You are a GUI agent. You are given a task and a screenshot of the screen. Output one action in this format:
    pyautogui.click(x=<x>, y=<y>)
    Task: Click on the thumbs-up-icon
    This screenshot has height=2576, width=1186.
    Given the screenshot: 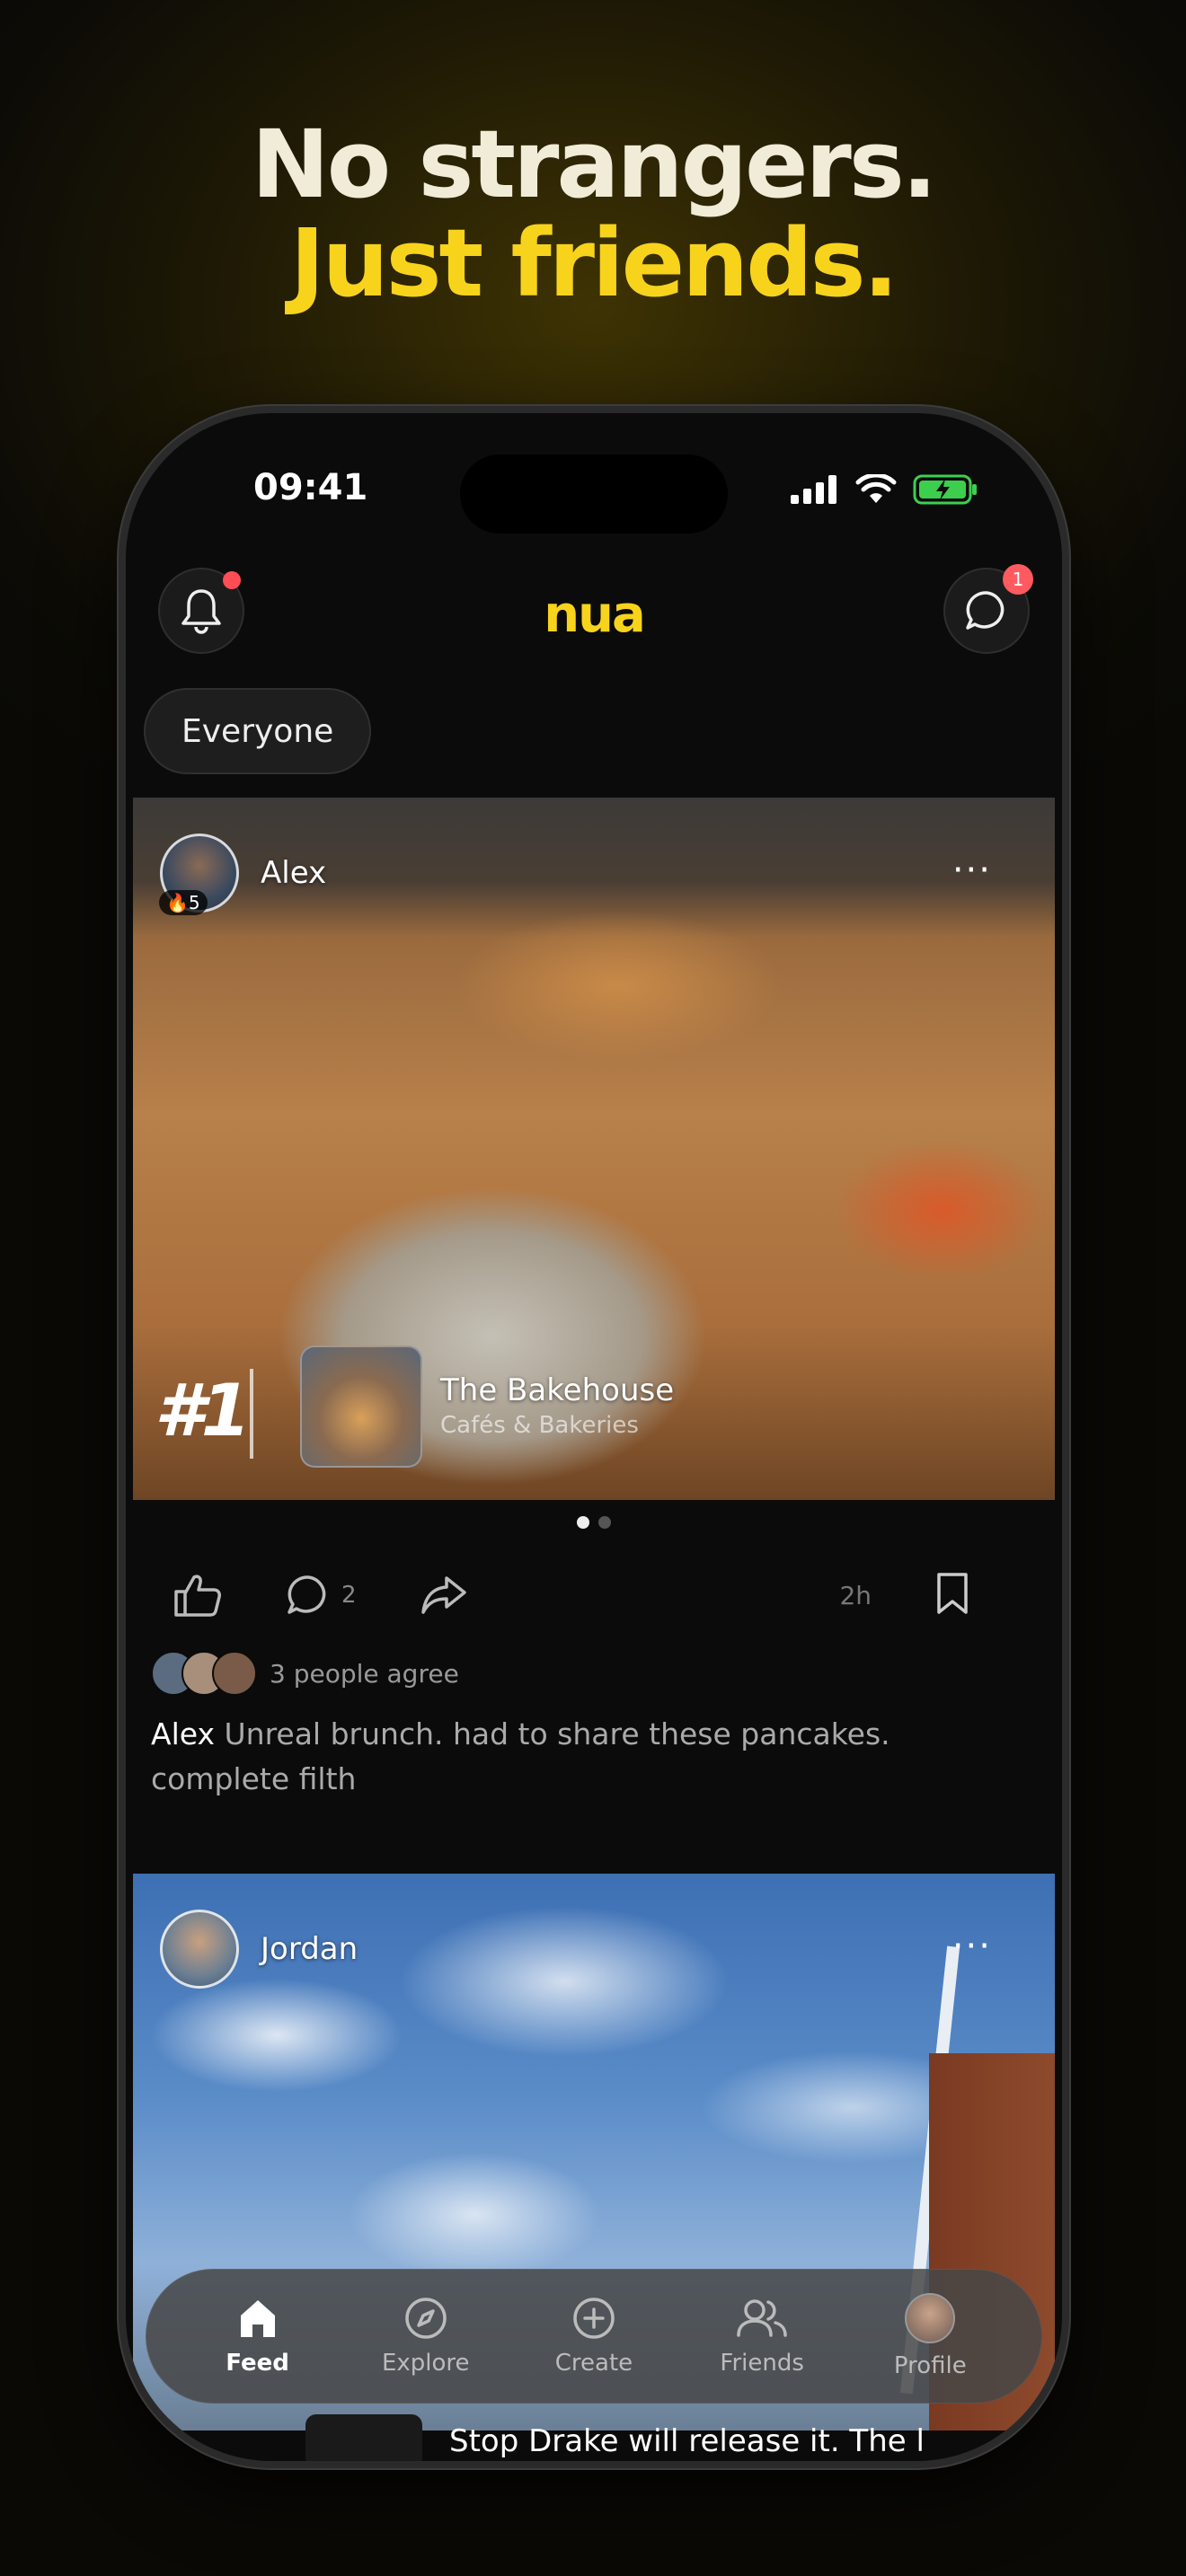 What is the action you would take?
    pyautogui.click(x=197, y=1596)
    